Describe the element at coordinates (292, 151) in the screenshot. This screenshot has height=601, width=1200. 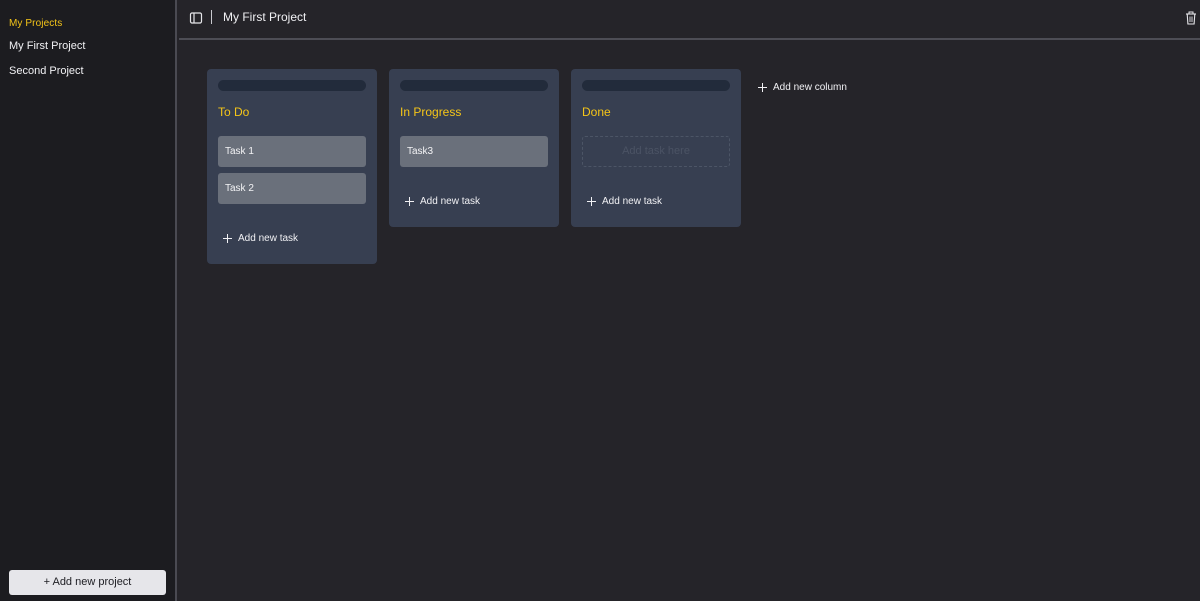
I see `task-card: Task 1` at that location.